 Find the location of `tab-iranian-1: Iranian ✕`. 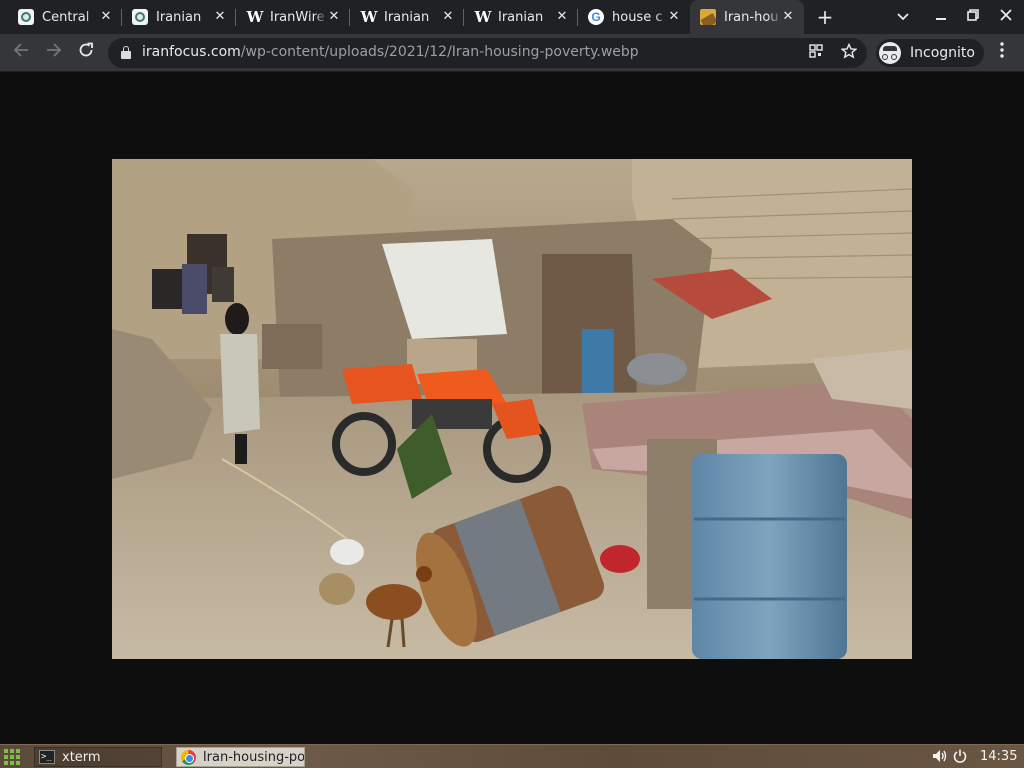

tab-iranian-1: Iranian ✕ is located at coordinates (179, 17).